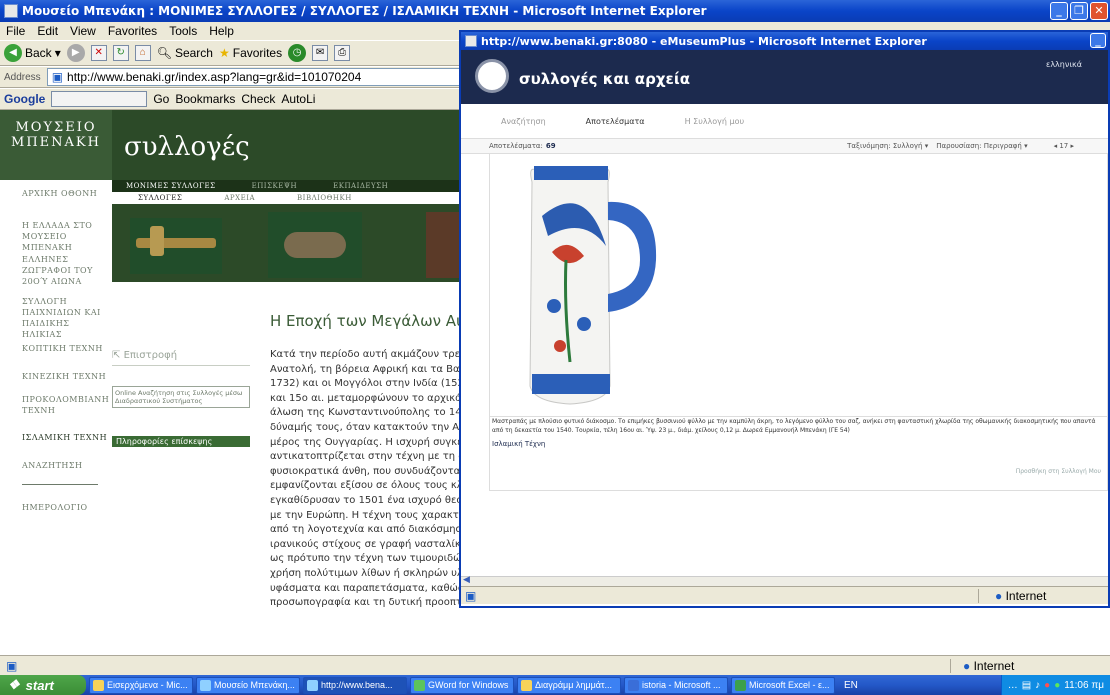 This screenshot has width=1110, height=695. I want to click on print-icon: ⎙, so click(342, 53).